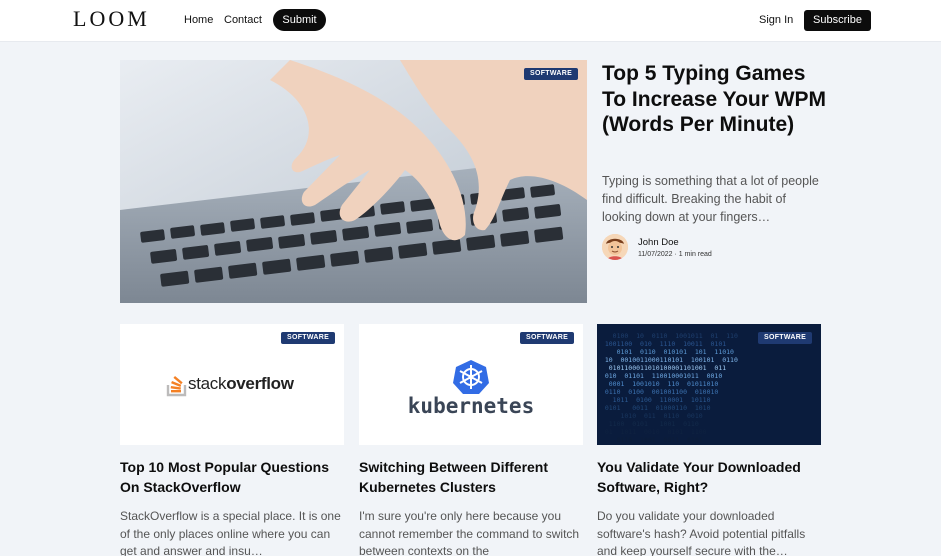 The height and width of the screenshot is (556, 941). I want to click on stackoverflow-wordmark: stackoverflow, so click(241, 384).